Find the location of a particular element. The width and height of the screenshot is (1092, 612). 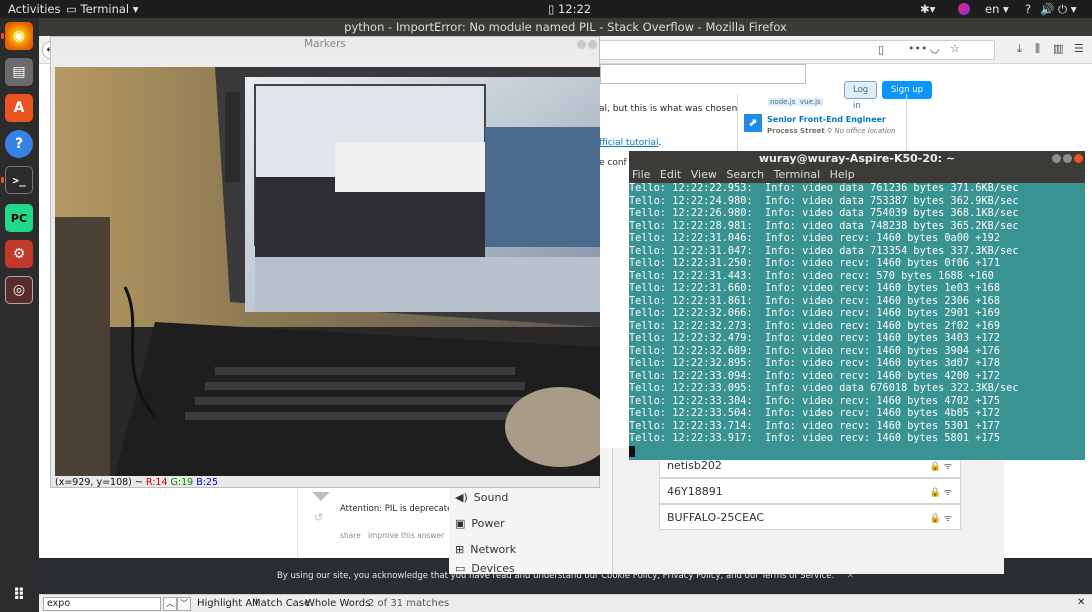

wifi-network-row: 46Y18891 🔒 ᯤ is located at coordinates (810, 491).